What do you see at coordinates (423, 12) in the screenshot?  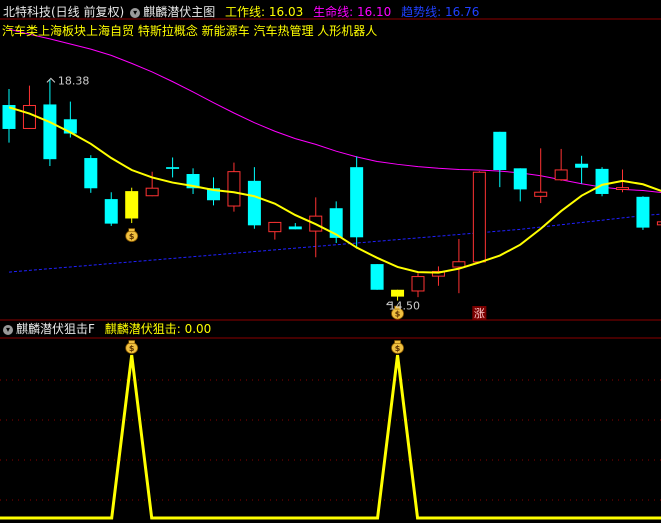 I see `trend-line-label: 趋势线:` at bounding box center [423, 12].